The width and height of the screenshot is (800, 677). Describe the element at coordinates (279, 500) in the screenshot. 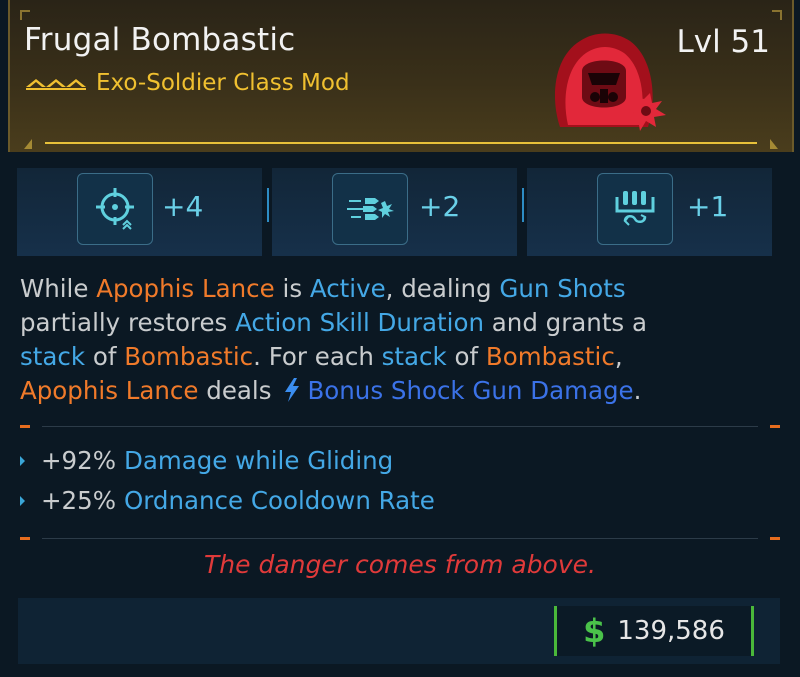

I see `bonus-stat: Ordnance Cooldown Rate` at that location.